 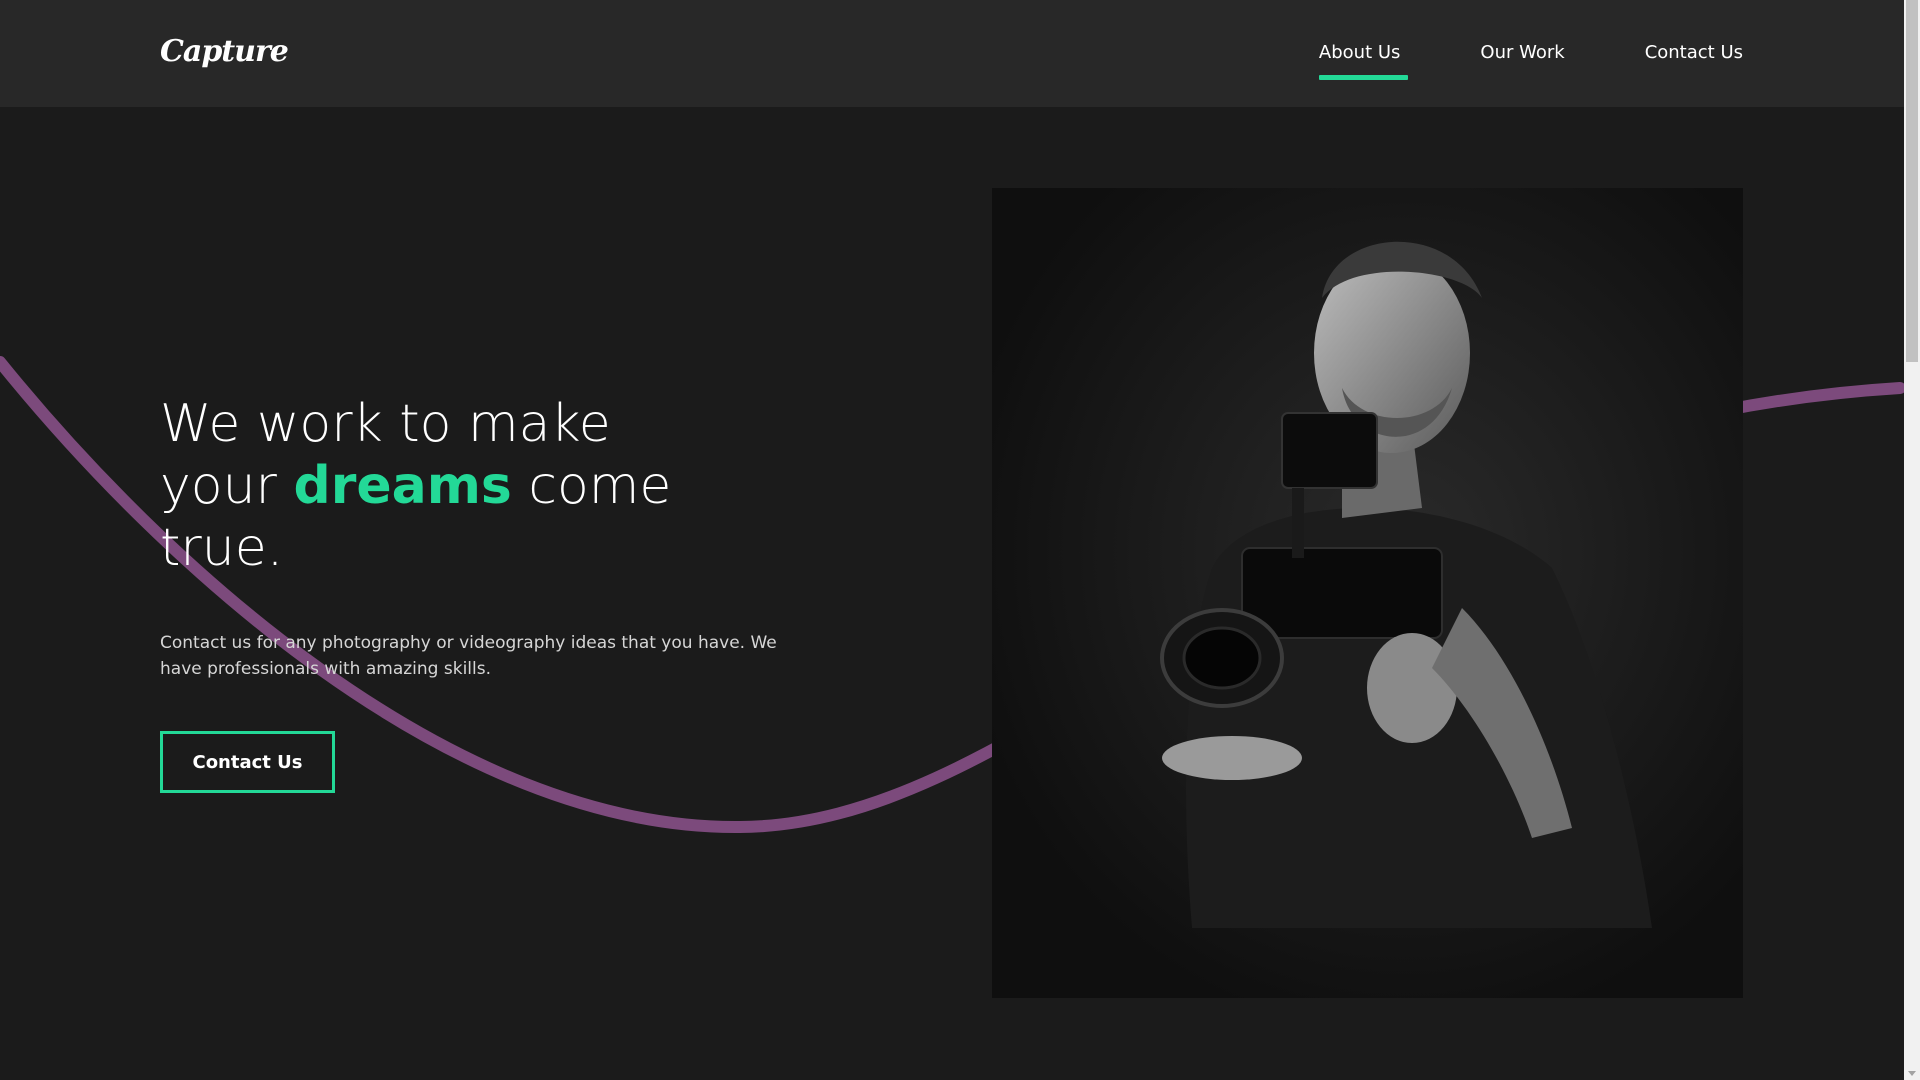 I want to click on contact-us-button: Contact Us, so click(x=247, y=762).